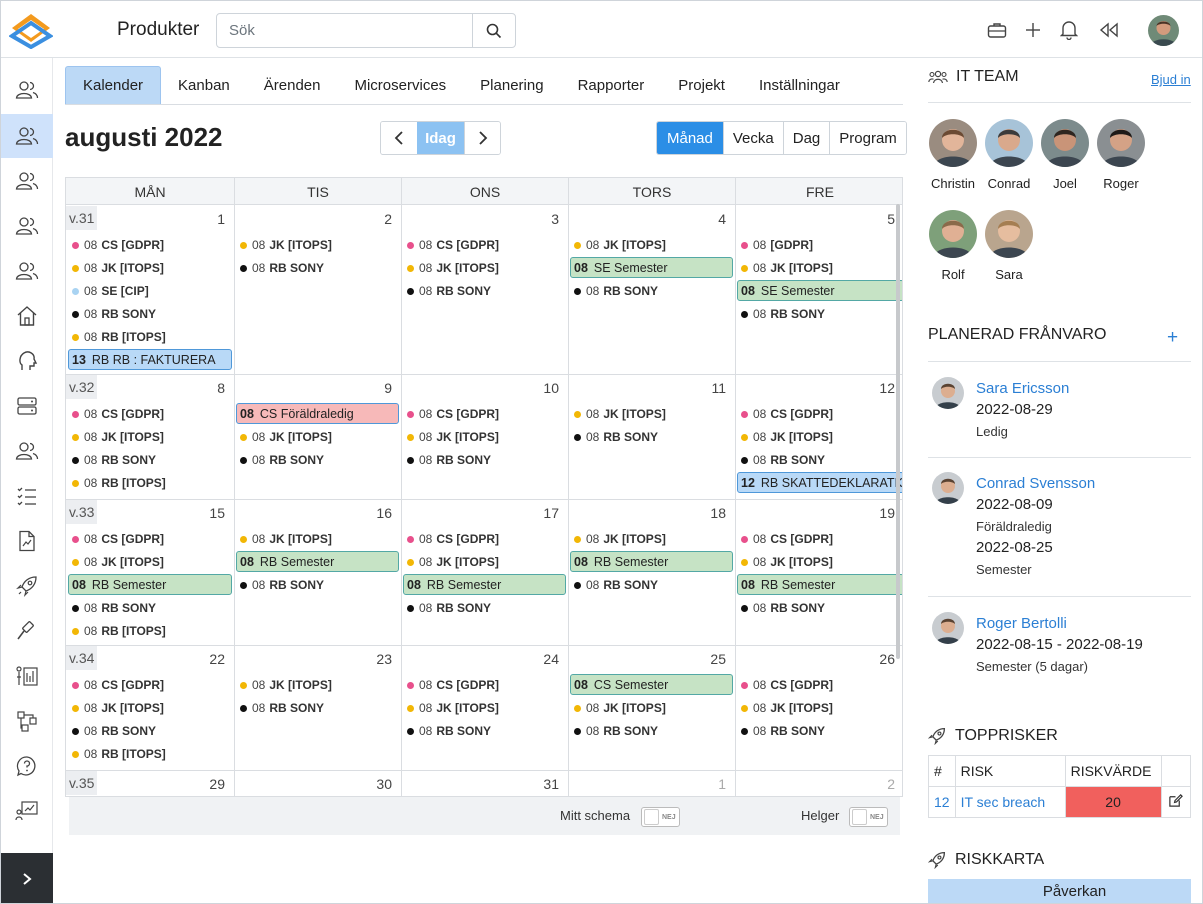 The width and height of the screenshot is (1203, 904). Describe the element at coordinates (27, 226) in the screenshot. I see `sidebar-item-contacts` at that location.